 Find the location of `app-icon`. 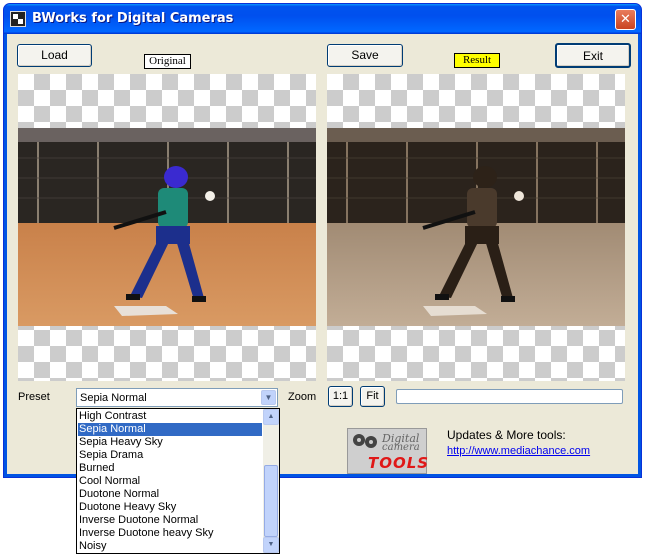

app-icon is located at coordinates (18, 19).